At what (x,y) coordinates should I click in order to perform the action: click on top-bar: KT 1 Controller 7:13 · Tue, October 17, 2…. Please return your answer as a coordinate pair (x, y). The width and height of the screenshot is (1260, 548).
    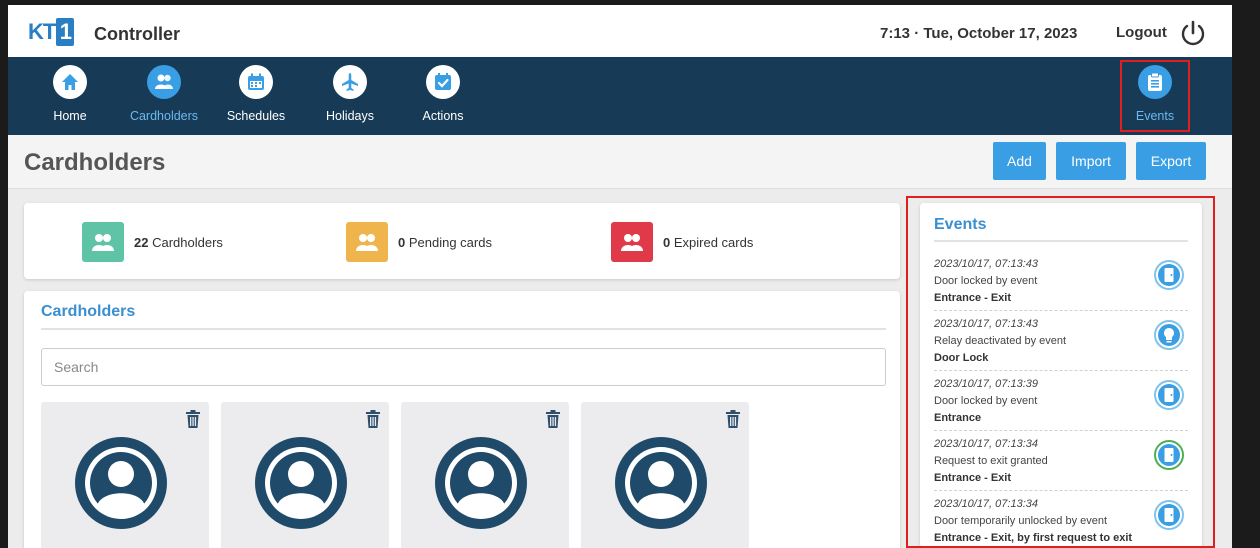
    Looking at the image, I should click on (620, 31).